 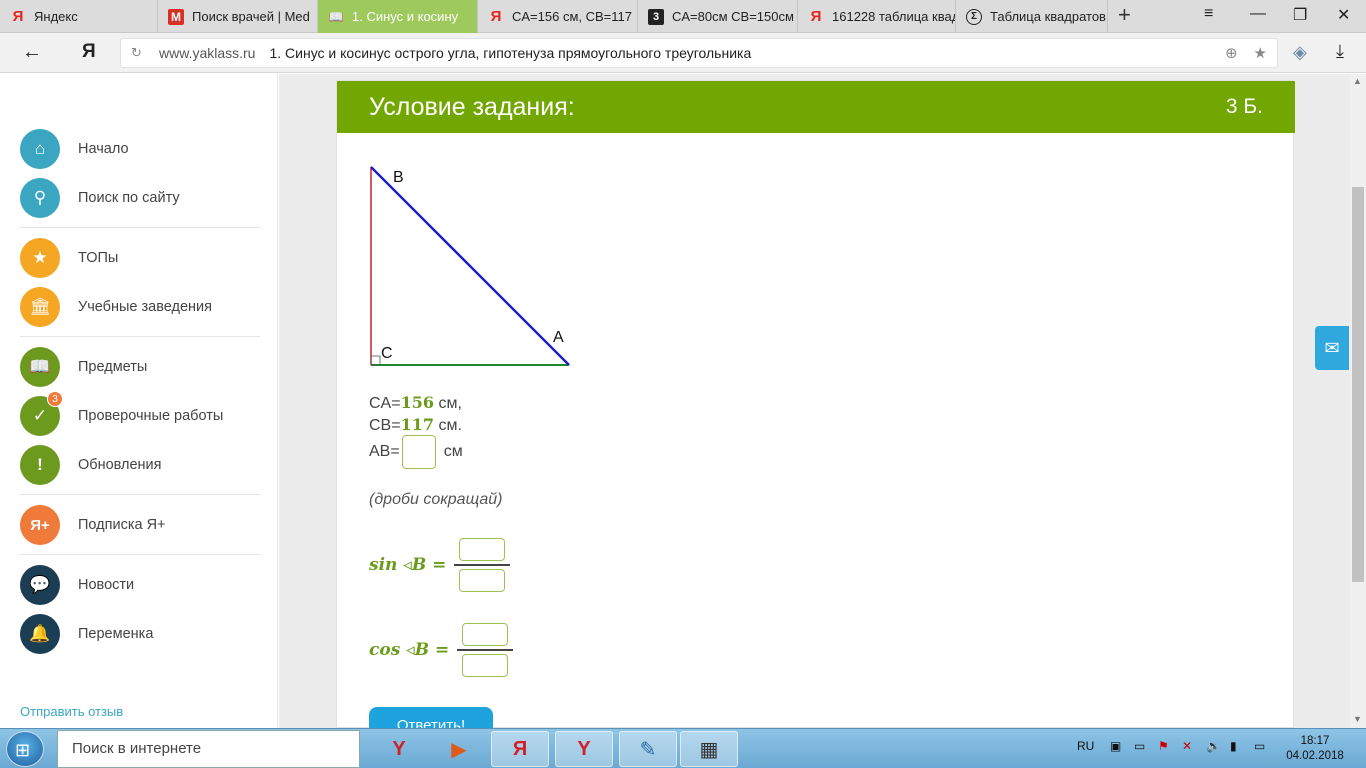 What do you see at coordinates (141, 53) in the screenshot?
I see `reload-icon: ↻` at bounding box center [141, 53].